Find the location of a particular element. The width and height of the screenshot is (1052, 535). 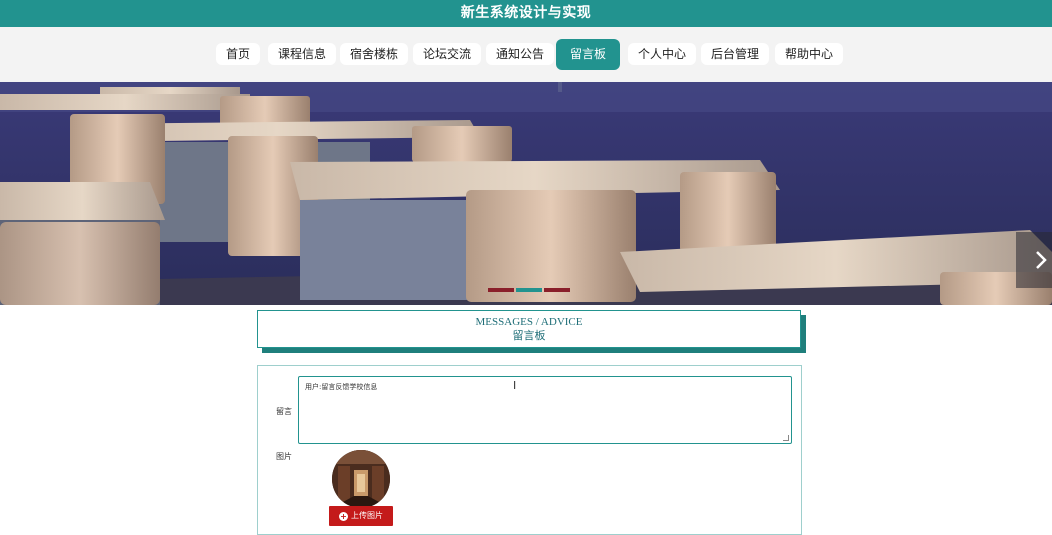

nav-item-profile: 个人中心 is located at coordinates (662, 54).